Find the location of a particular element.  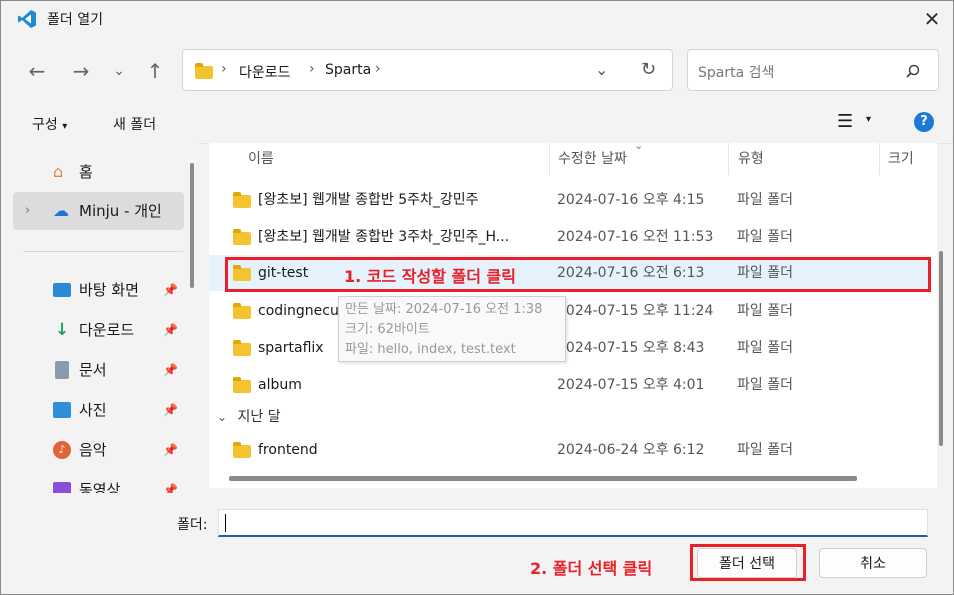

video-icon is located at coordinates (62, 487).